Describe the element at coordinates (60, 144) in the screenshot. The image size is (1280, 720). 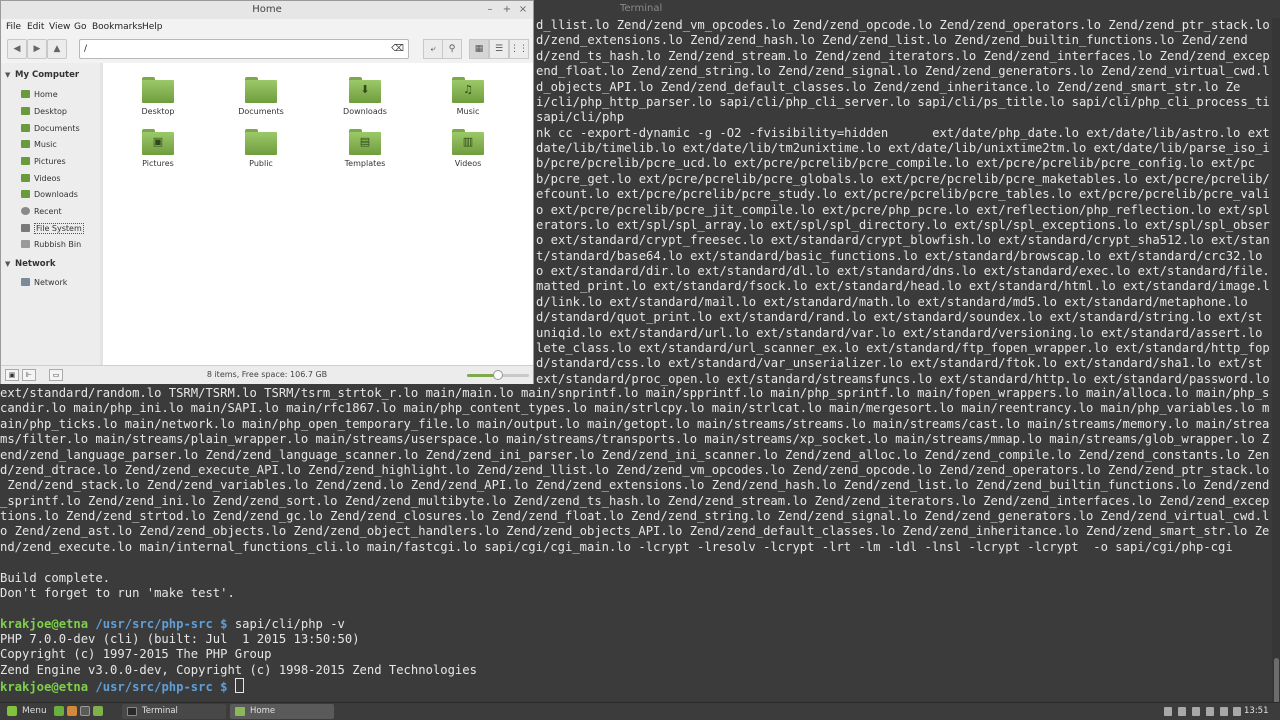
I see `sidebar-item-music: Music` at that location.